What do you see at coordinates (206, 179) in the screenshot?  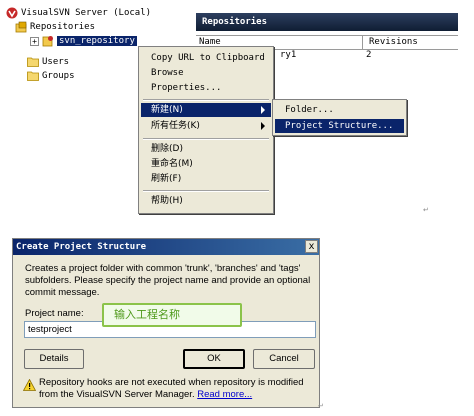 I see `menu-item-refresh: 刷新(F)` at bounding box center [206, 179].